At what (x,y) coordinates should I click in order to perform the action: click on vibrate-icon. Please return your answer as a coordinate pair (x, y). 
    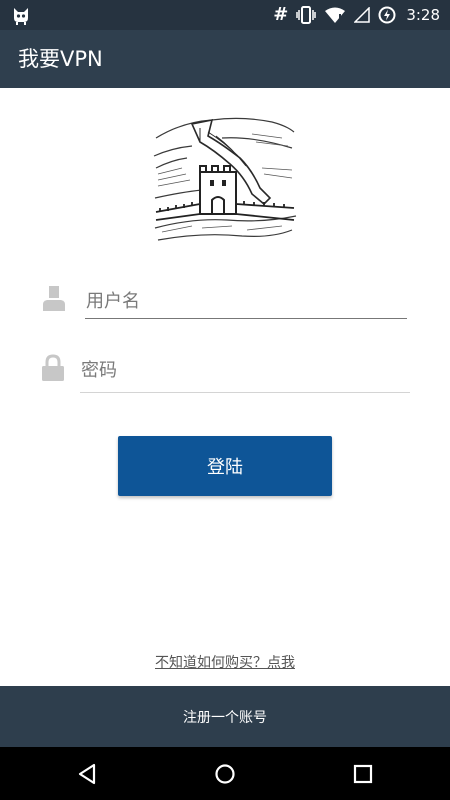
    Looking at the image, I should click on (306, 15).